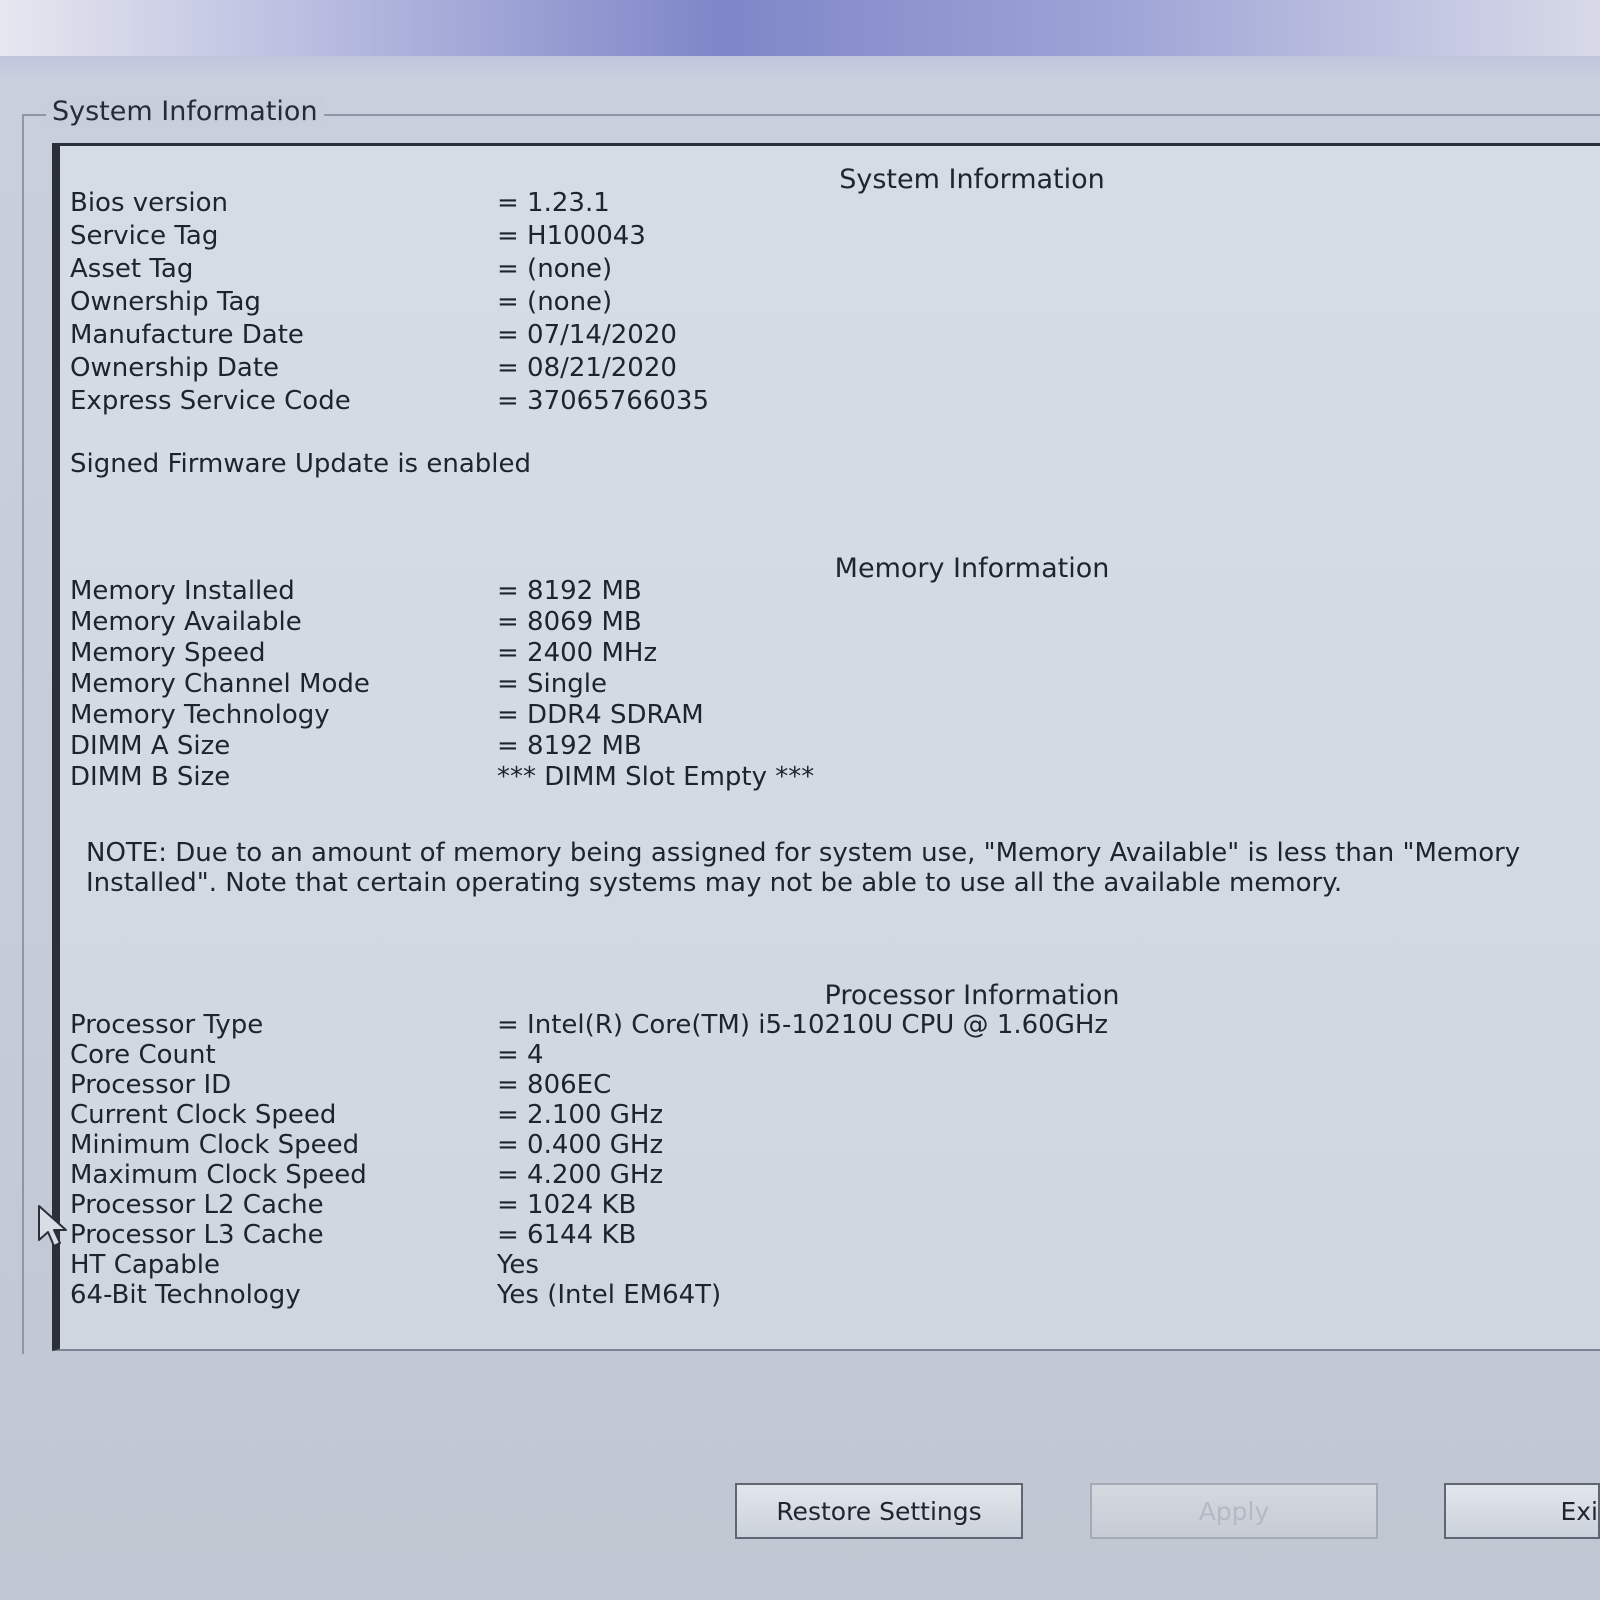 The height and width of the screenshot is (1600, 1600). Describe the element at coordinates (203, 1115) in the screenshot. I see `row-label: Current Clock Speed` at that location.